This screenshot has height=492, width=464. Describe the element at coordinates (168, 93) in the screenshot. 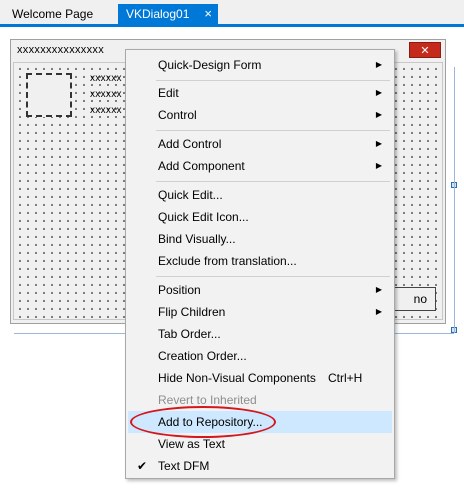

I see `menu-item-label: Edit` at that location.